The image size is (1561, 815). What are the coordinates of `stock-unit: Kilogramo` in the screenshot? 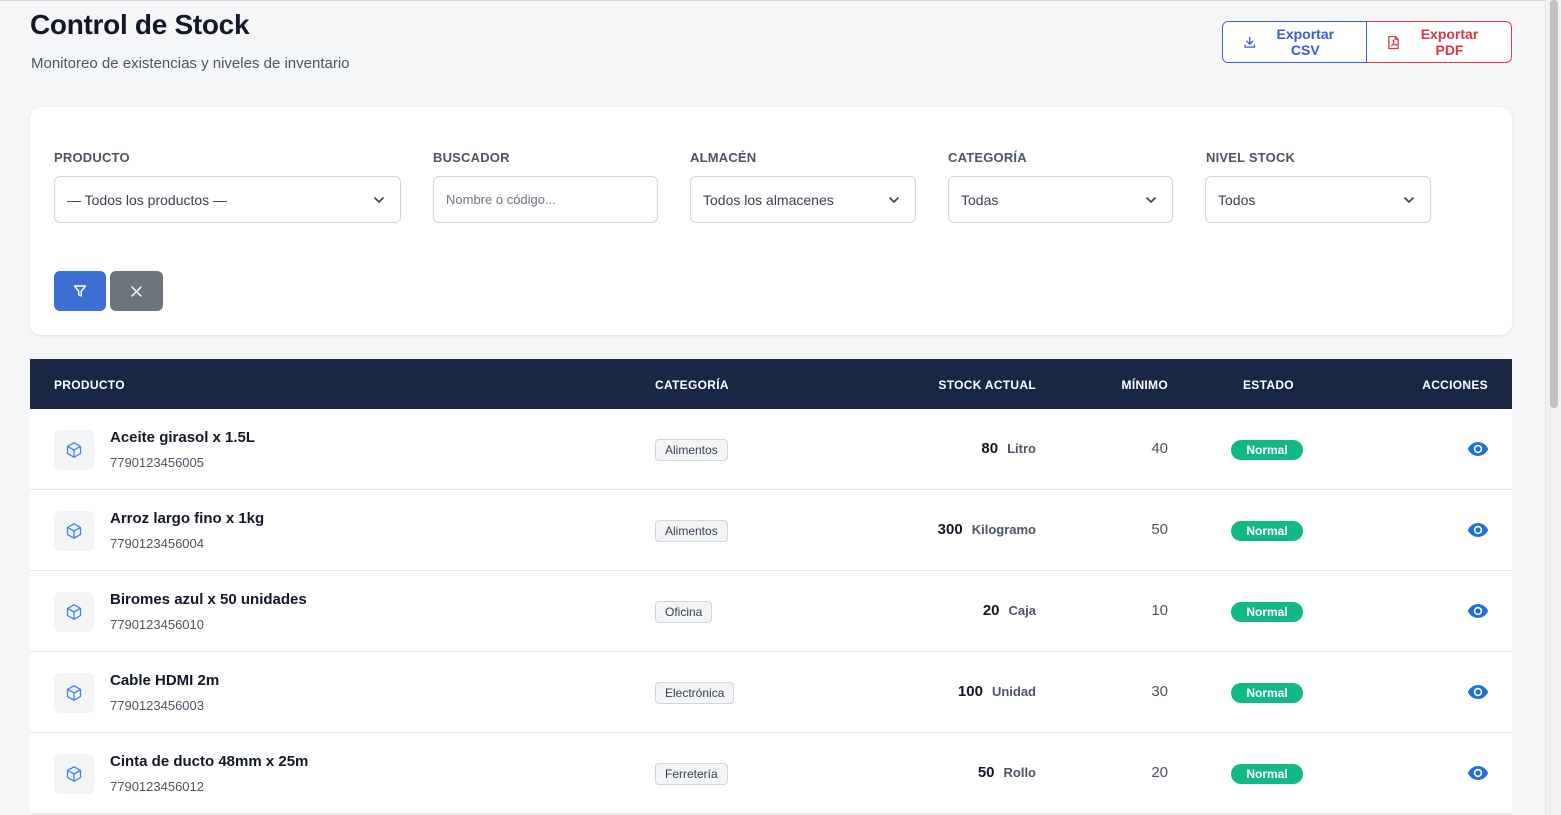 It's located at (1003, 529).